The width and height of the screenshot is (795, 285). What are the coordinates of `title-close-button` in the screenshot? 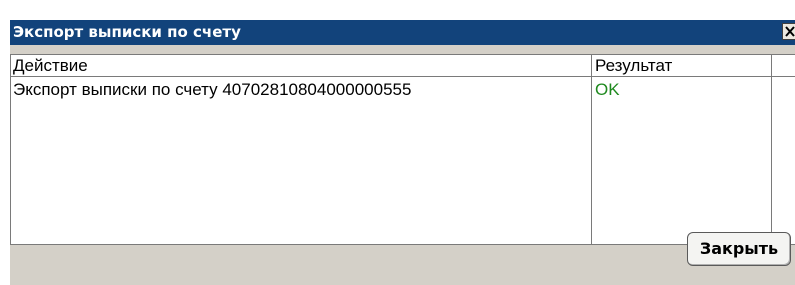 It's located at (788, 31).